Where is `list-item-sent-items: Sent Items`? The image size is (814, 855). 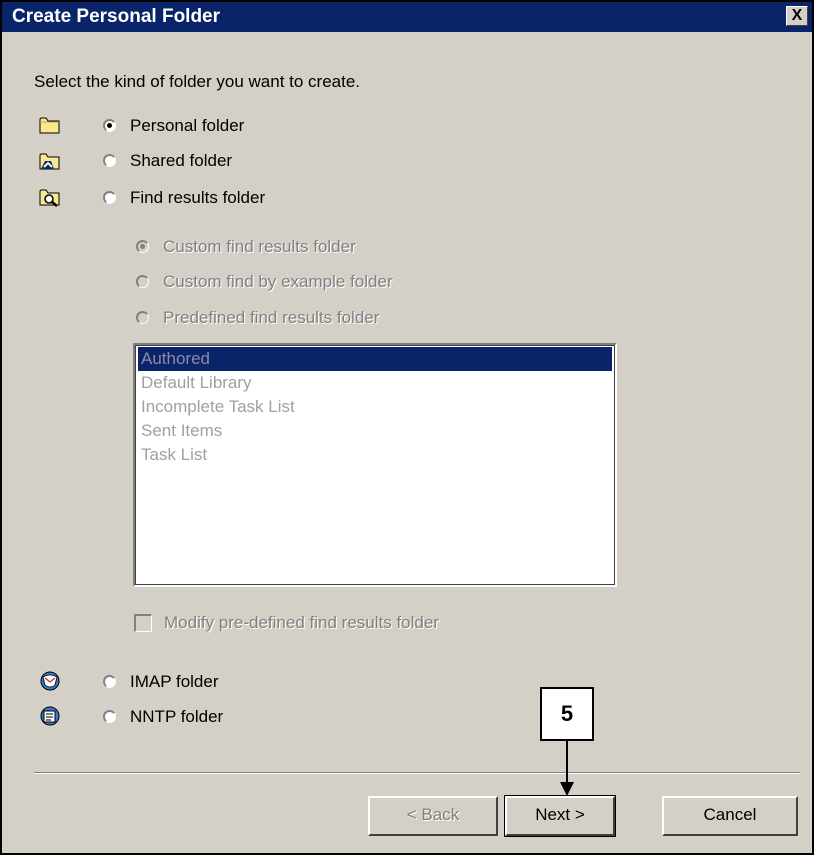 list-item-sent-items: Sent Items is located at coordinates (375, 431).